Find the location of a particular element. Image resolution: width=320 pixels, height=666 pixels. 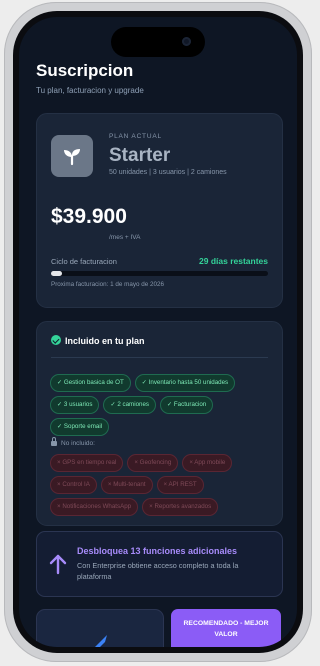

next-billing-date: Proxima facturacion: 1 de mayo de 2026 is located at coordinates (108, 284).